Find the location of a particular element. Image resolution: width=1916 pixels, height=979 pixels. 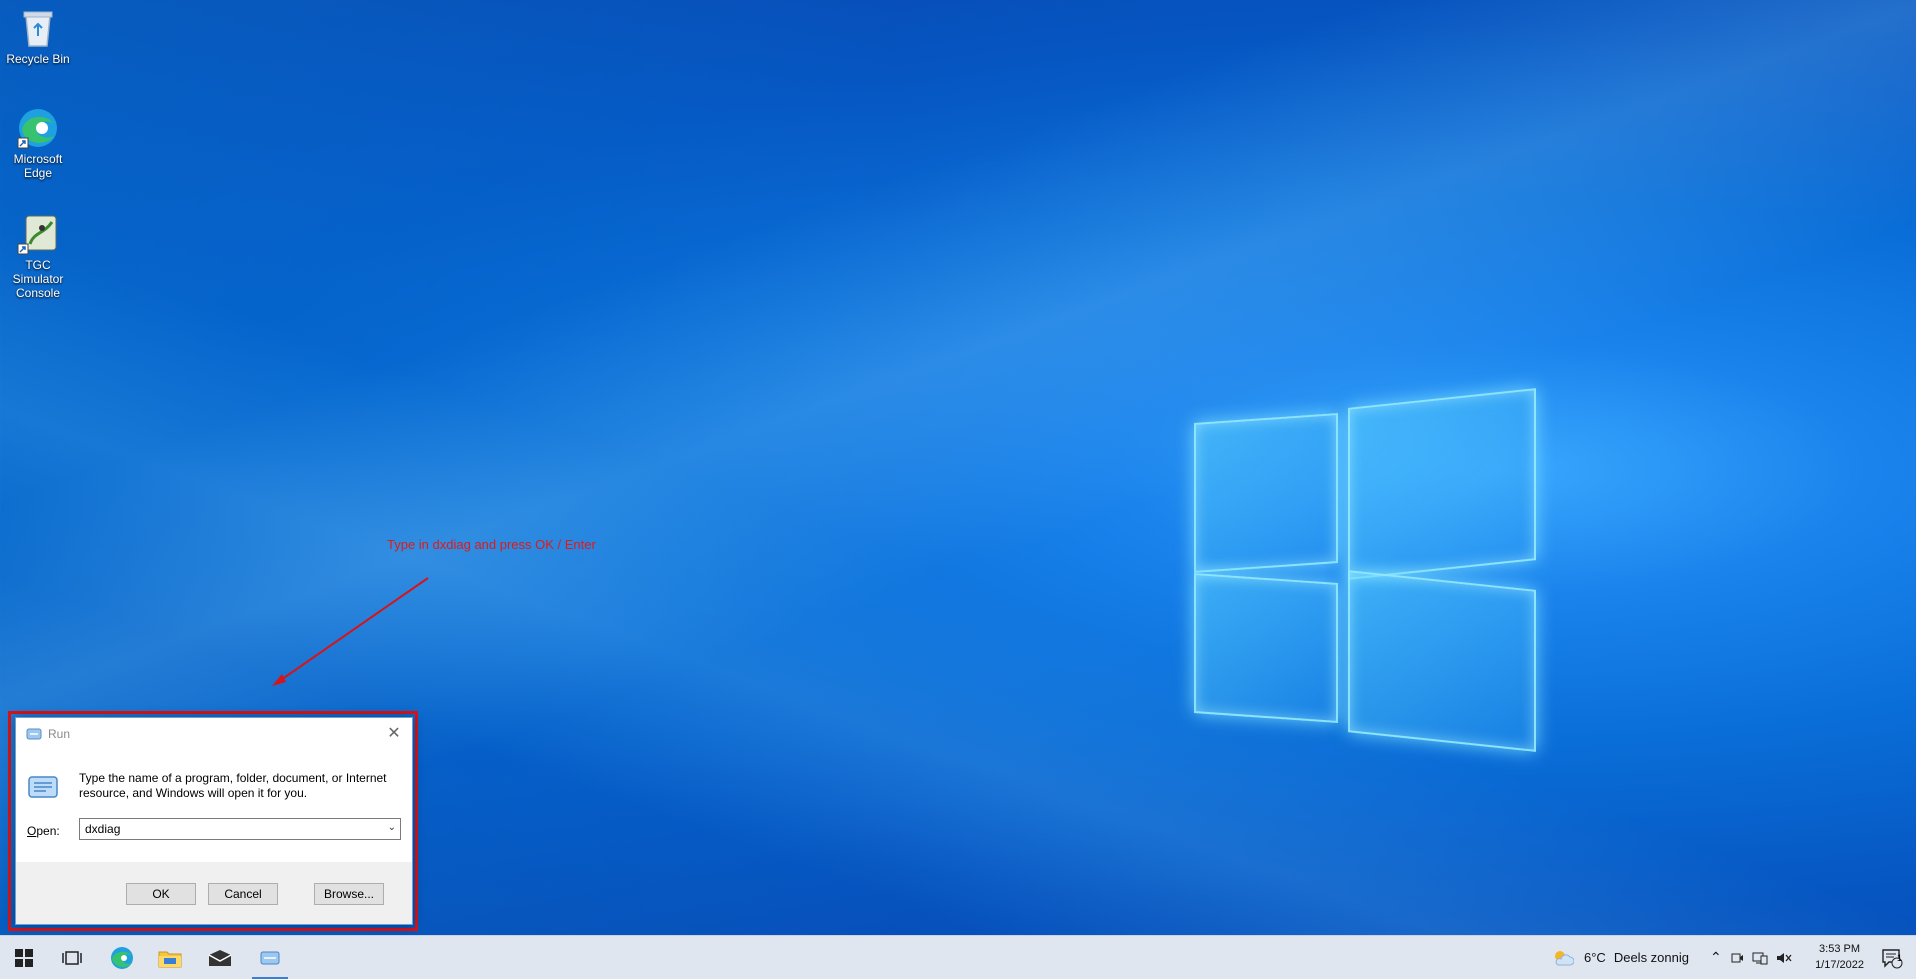

folder-icon is located at coordinates (170, 959).